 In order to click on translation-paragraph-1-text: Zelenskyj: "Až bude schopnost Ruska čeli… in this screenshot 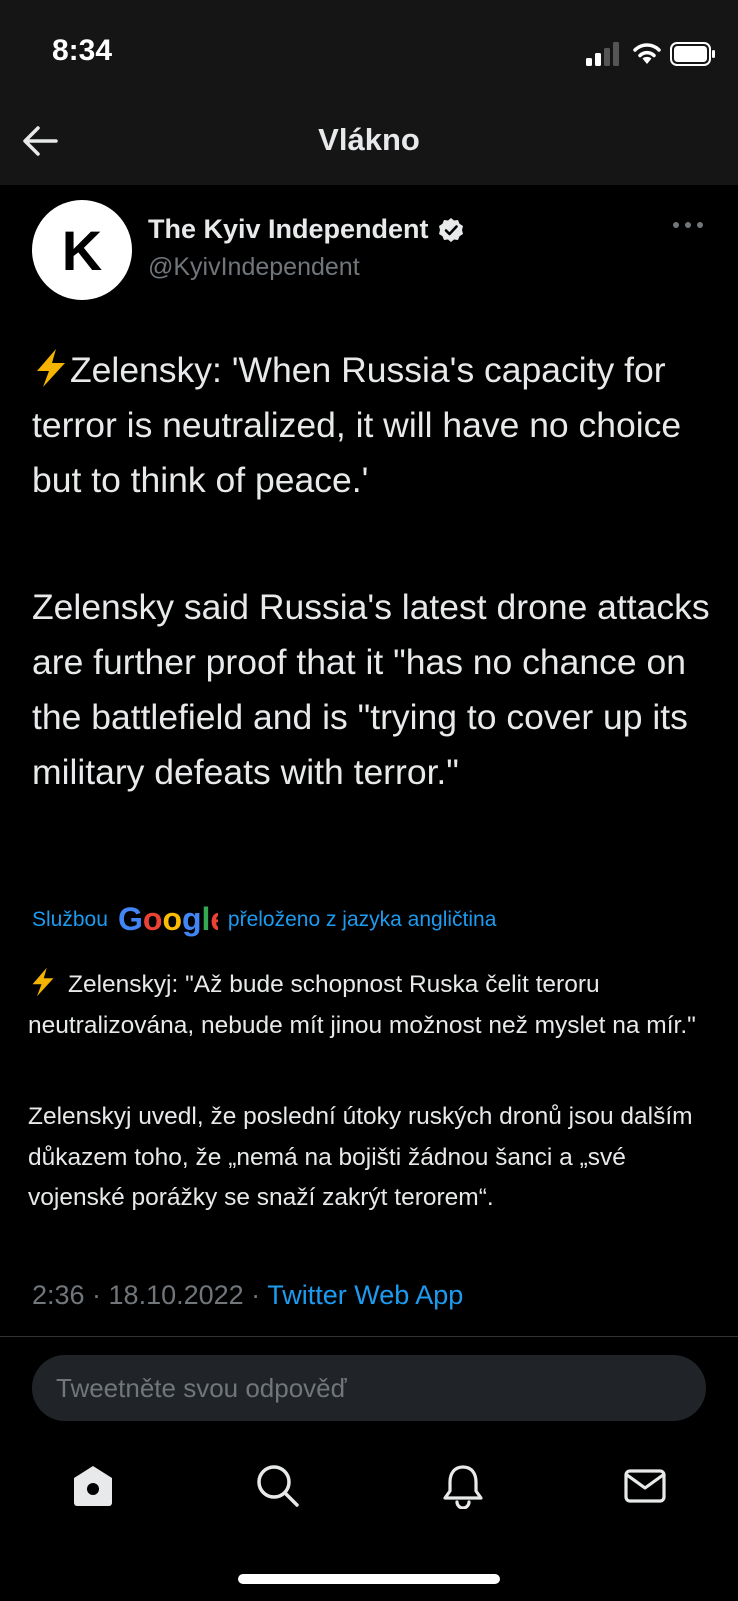, I will do `click(362, 1005)`.